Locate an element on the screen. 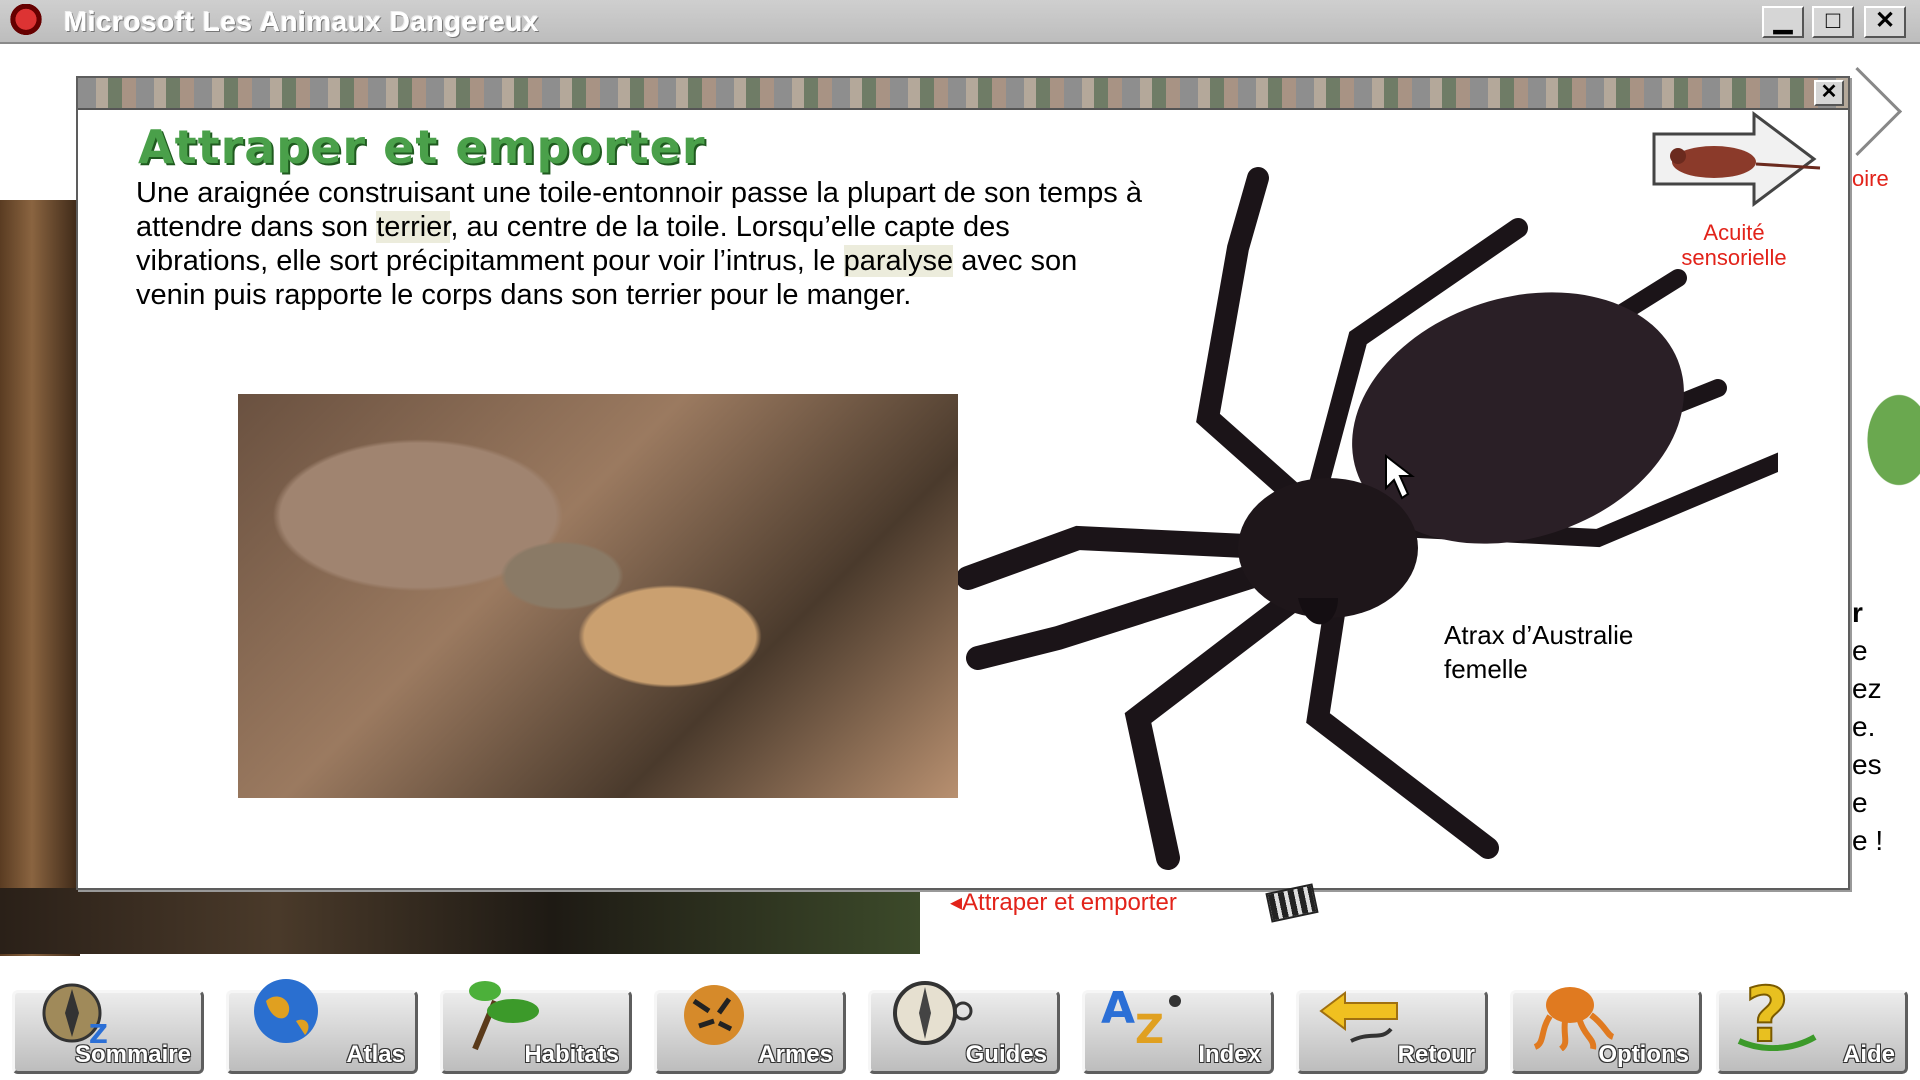 The image size is (1920, 1080). background-text-fragment: r e ez e. es e e ! is located at coordinates (1868, 726).